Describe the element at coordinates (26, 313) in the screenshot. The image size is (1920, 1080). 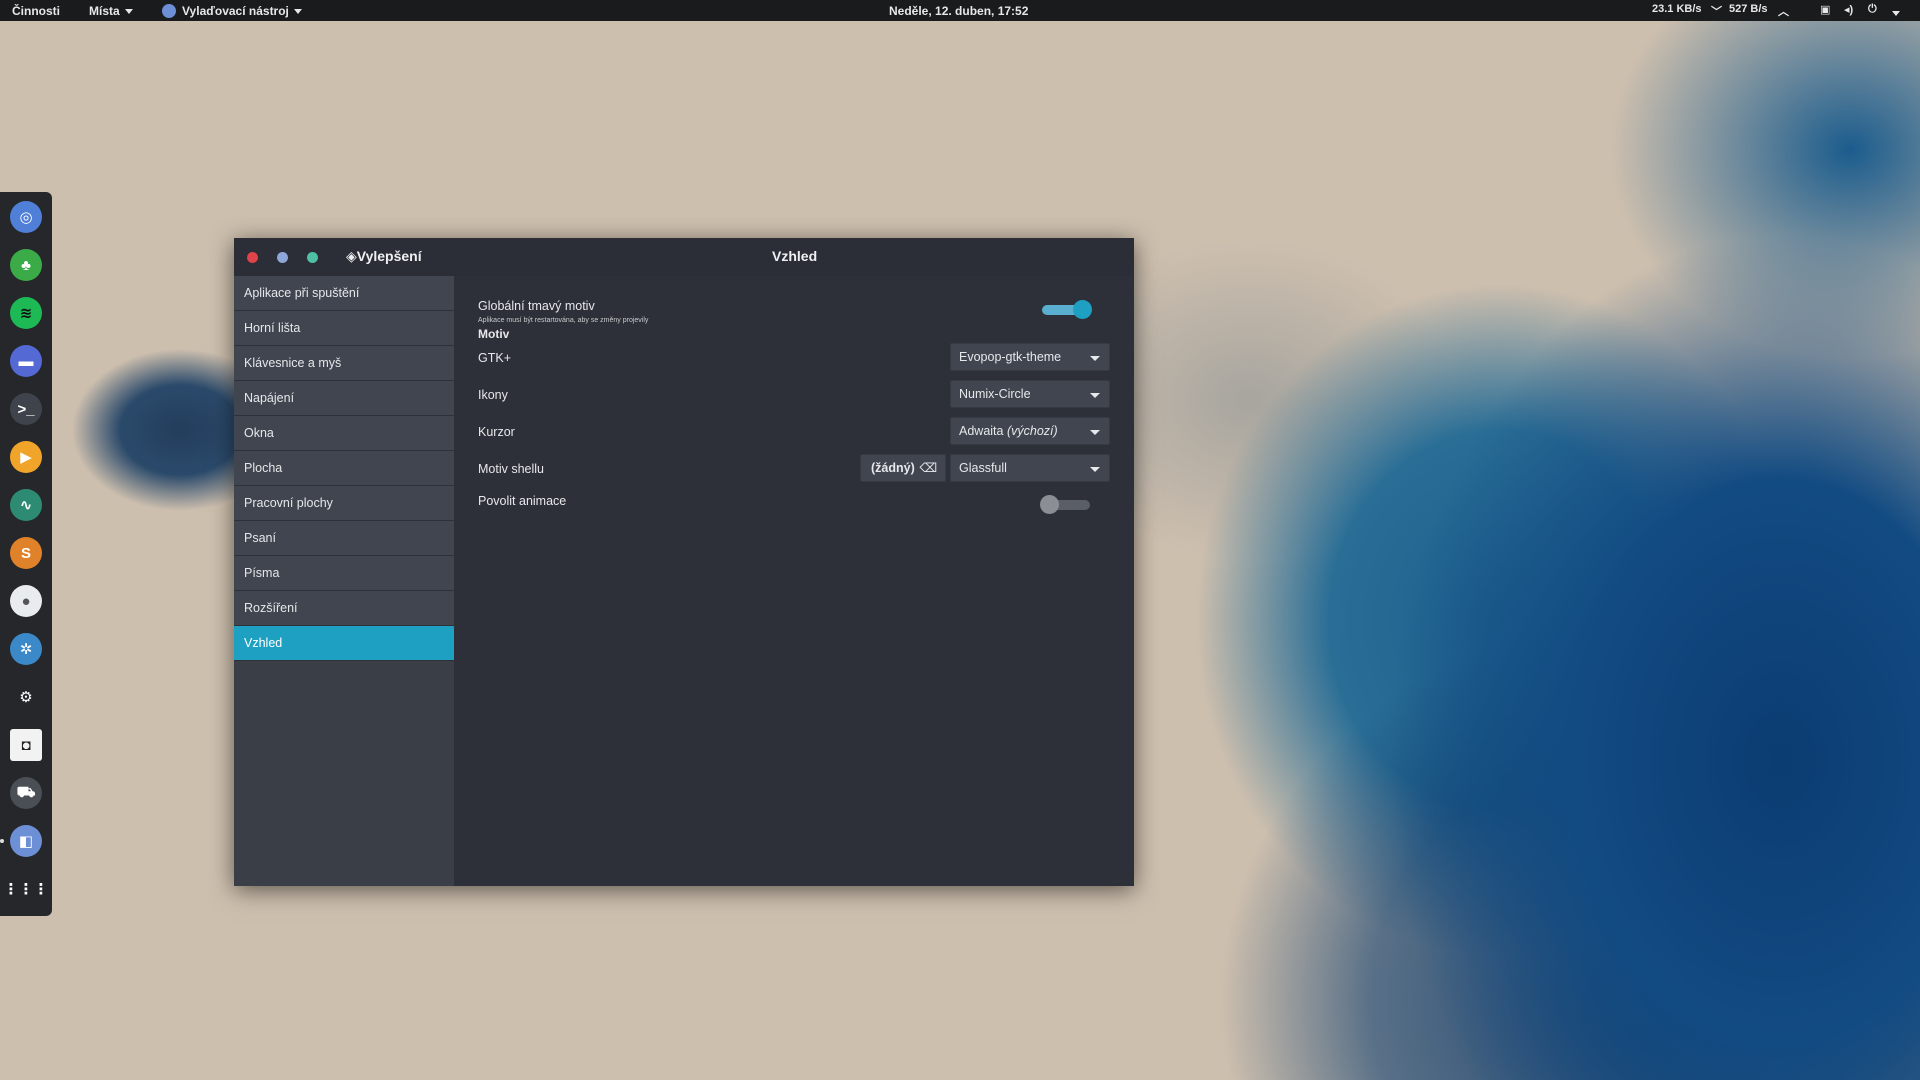
I see `spotify-icon: ≋` at that location.